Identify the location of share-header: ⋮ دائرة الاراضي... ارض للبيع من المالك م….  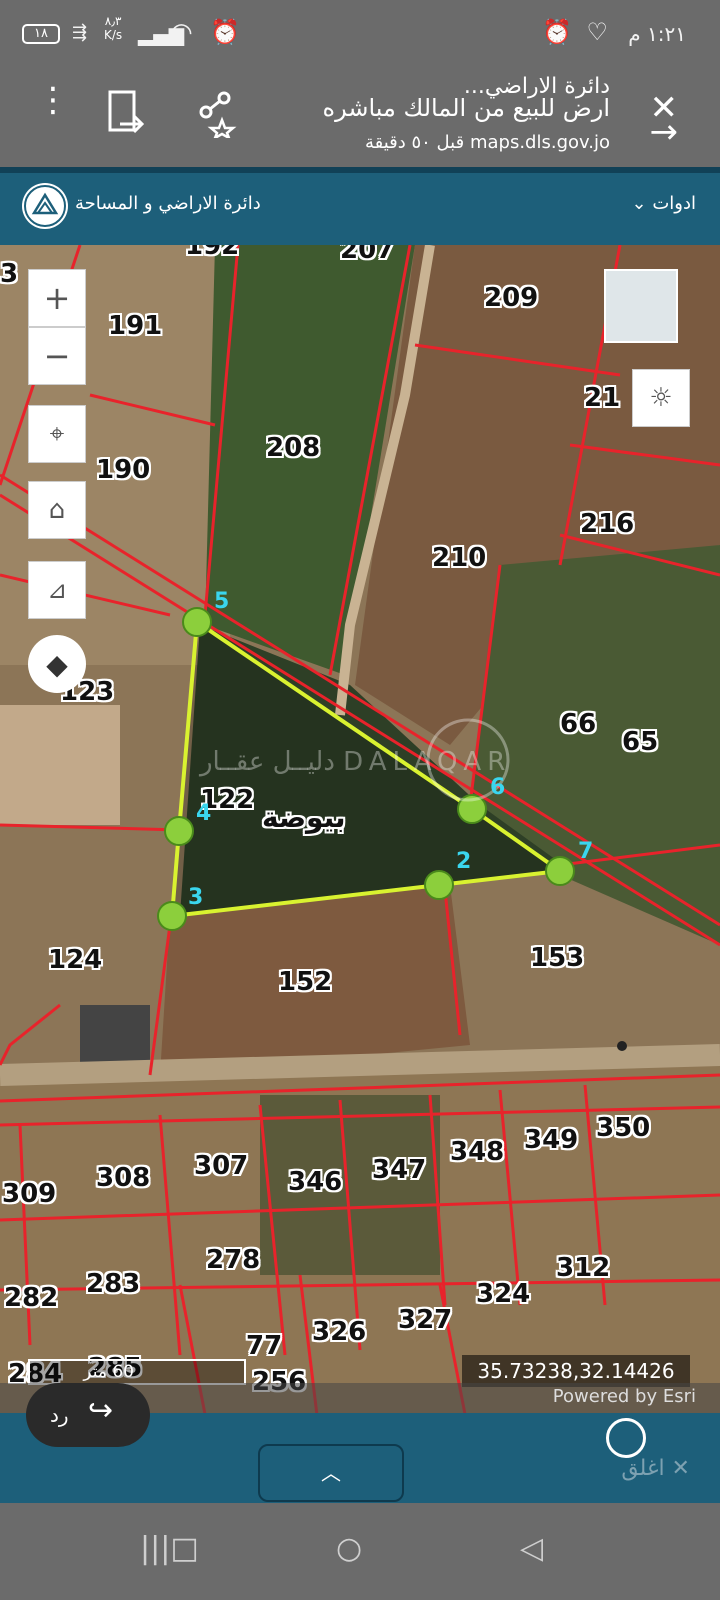
(360, 119).